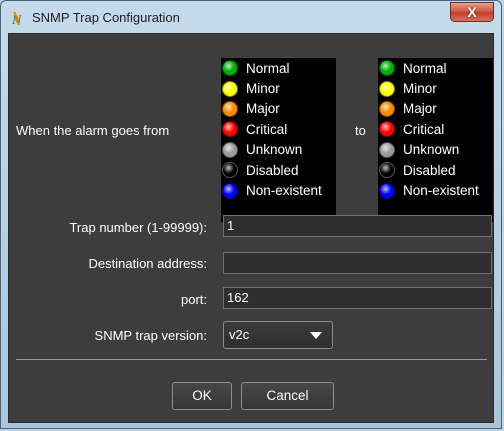  What do you see at coordinates (316, 335) in the screenshot?
I see `chevron-down-icon` at bounding box center [316, 335].